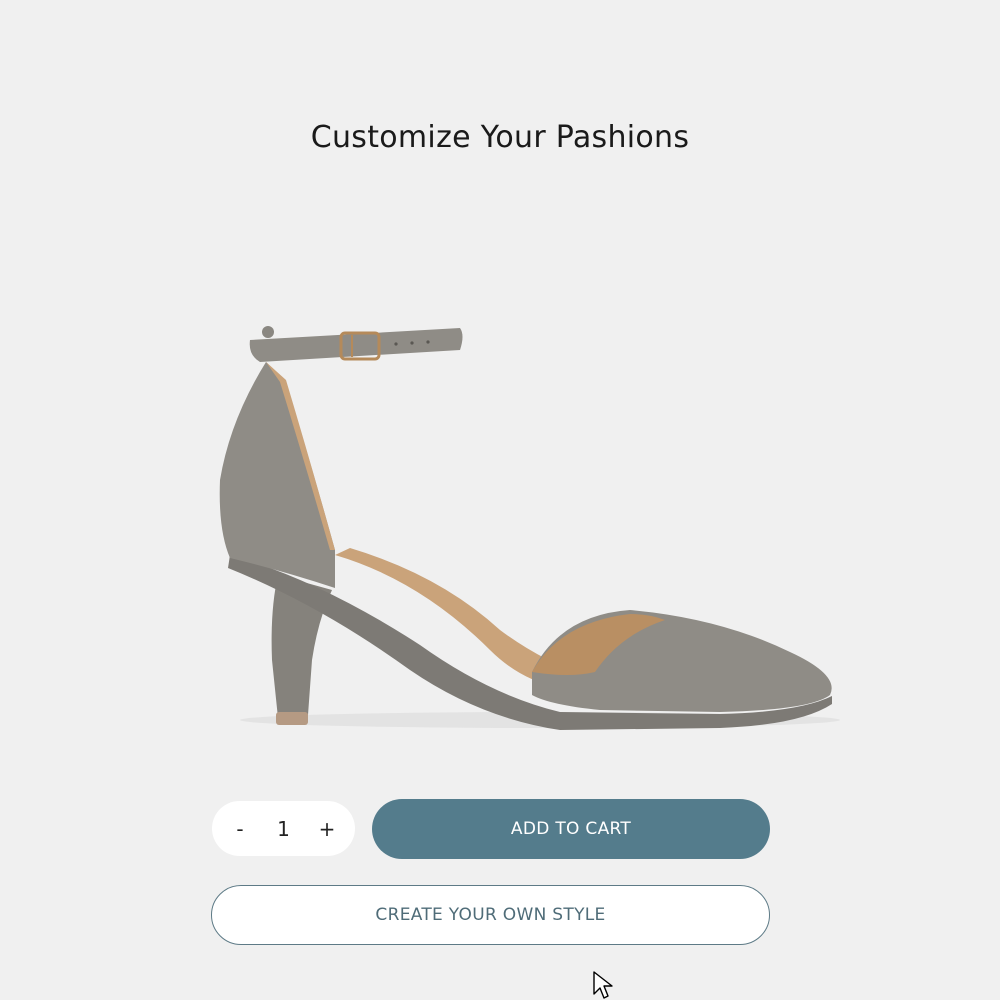 The height and width of the screenshot is (1000, 1000). What do you see at coordinates (292, 718) in the screenshot?
I see `heel-tip` at bounding box center [292, 718].